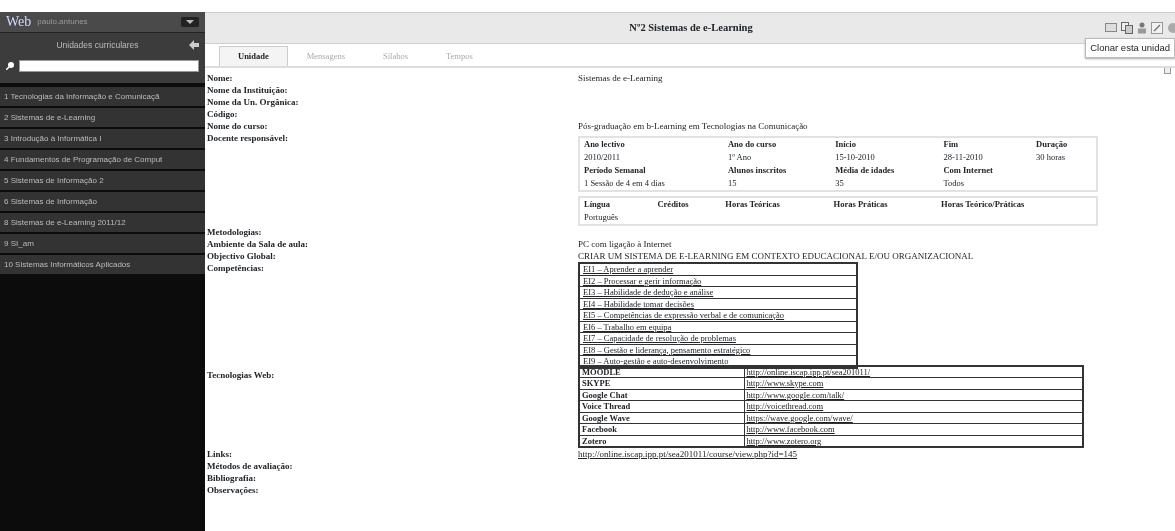  What do you see at coordinates (651, 144) in the screenshot?
I see `column-header: Ano lectivo` at bounding box center [651, 144].